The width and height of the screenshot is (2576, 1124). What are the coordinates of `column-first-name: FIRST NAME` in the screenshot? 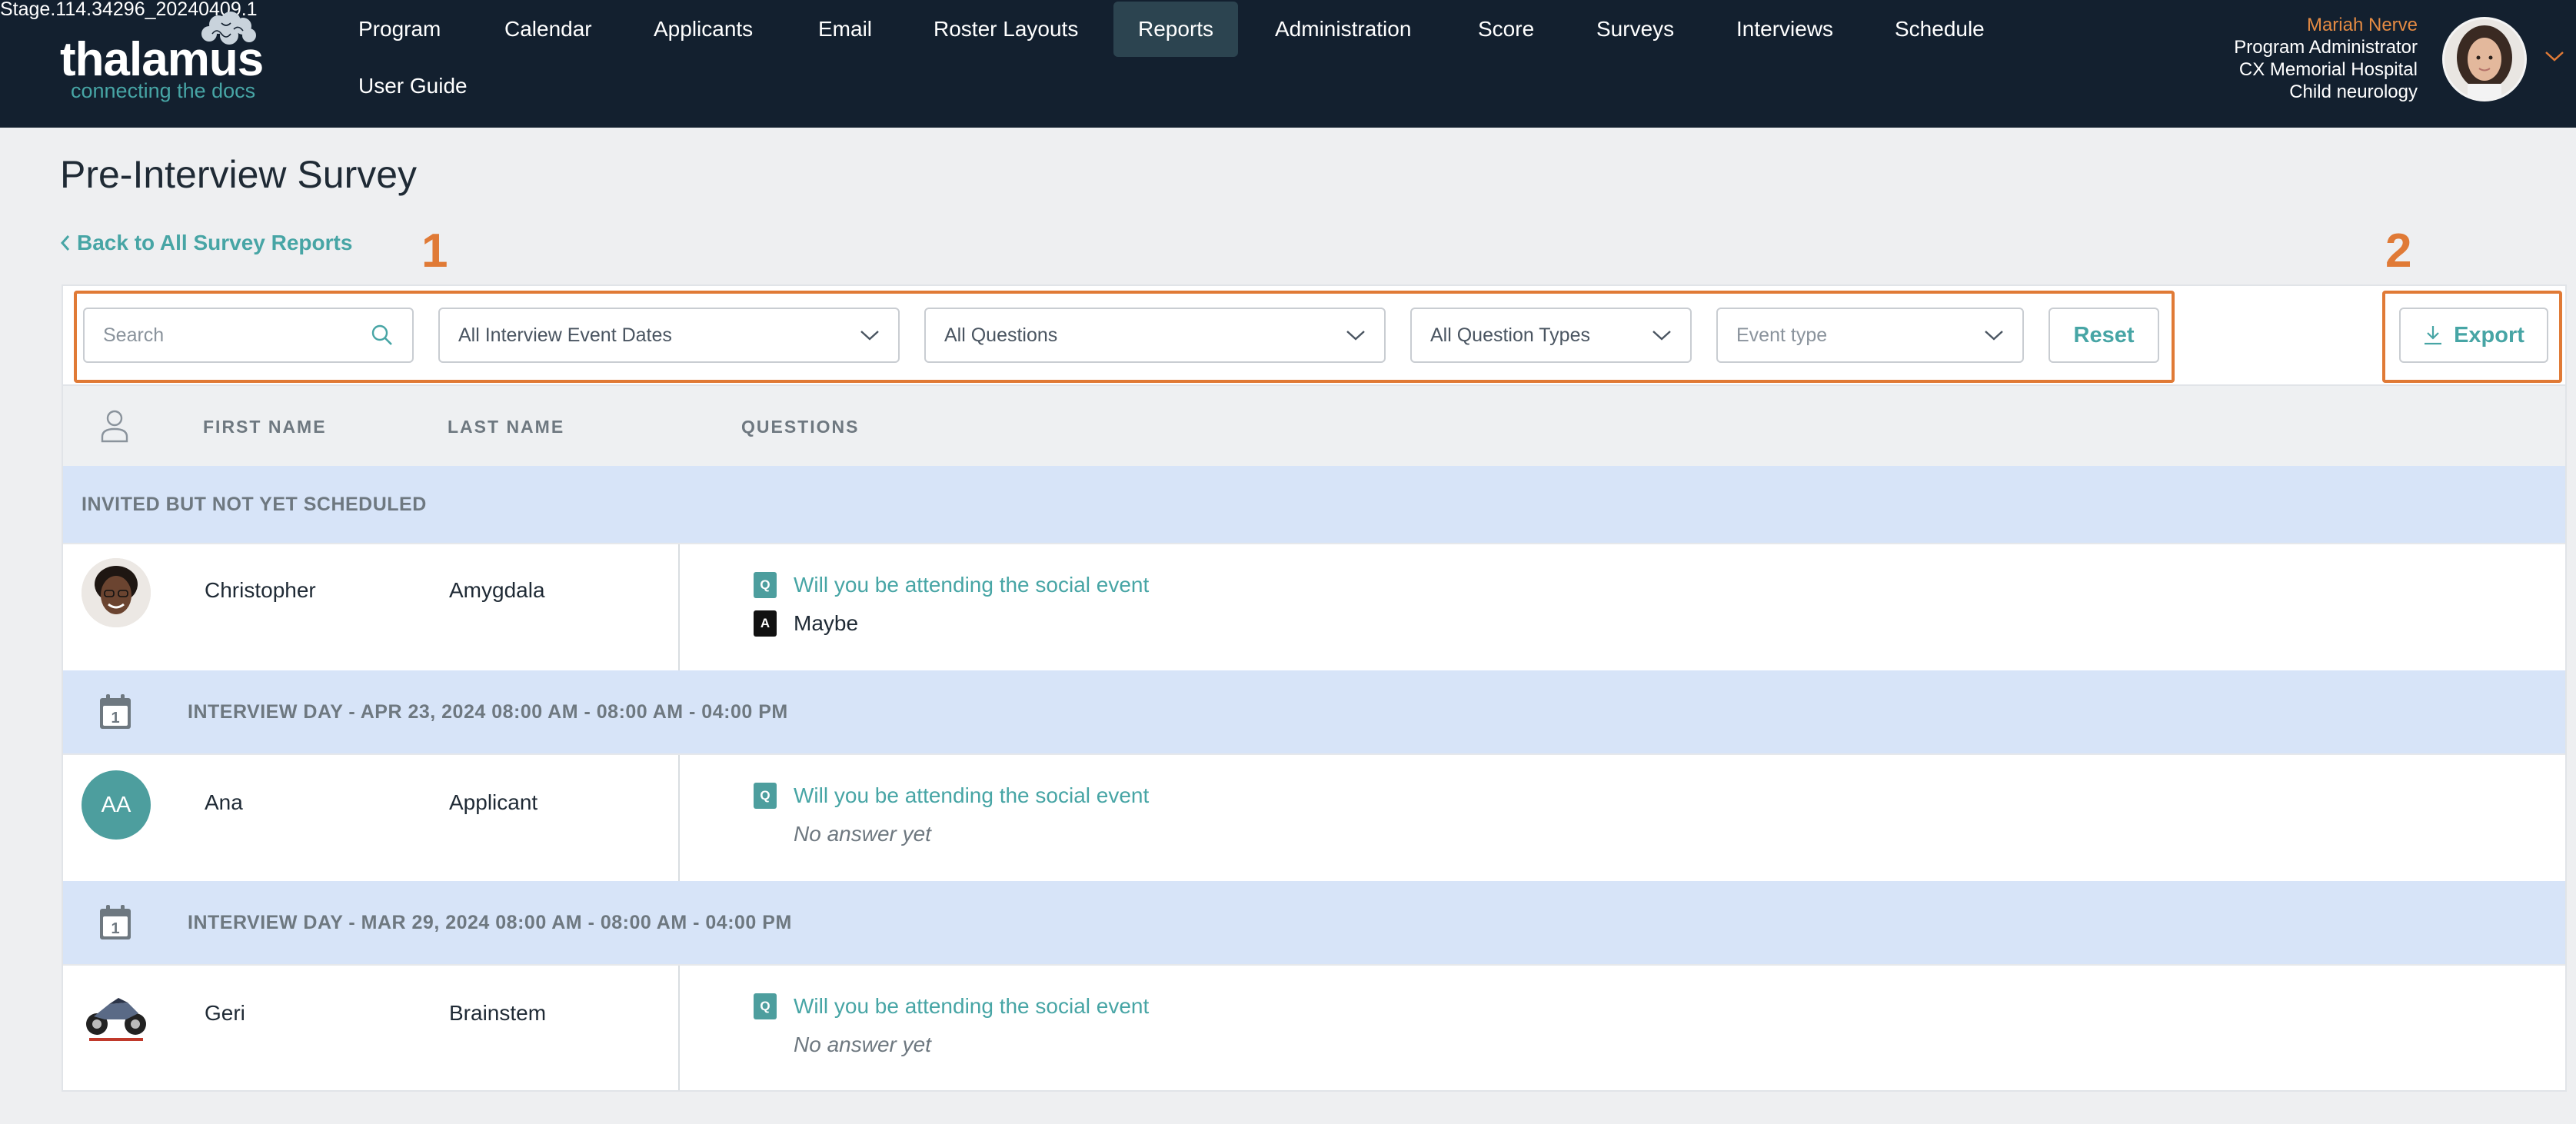 It's located at (265, 427).